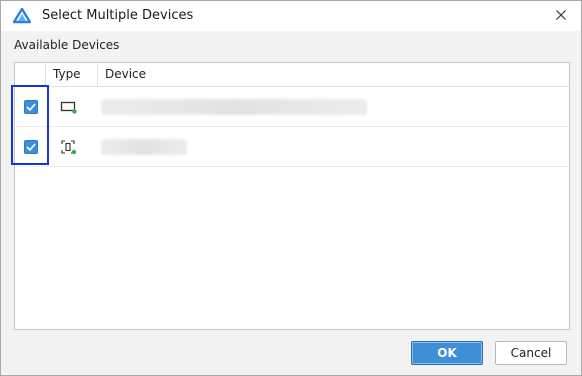  Describe the element at coordinates (67, 45) in the screenshot. I see `available-devices-label: Available Devices` at that location.